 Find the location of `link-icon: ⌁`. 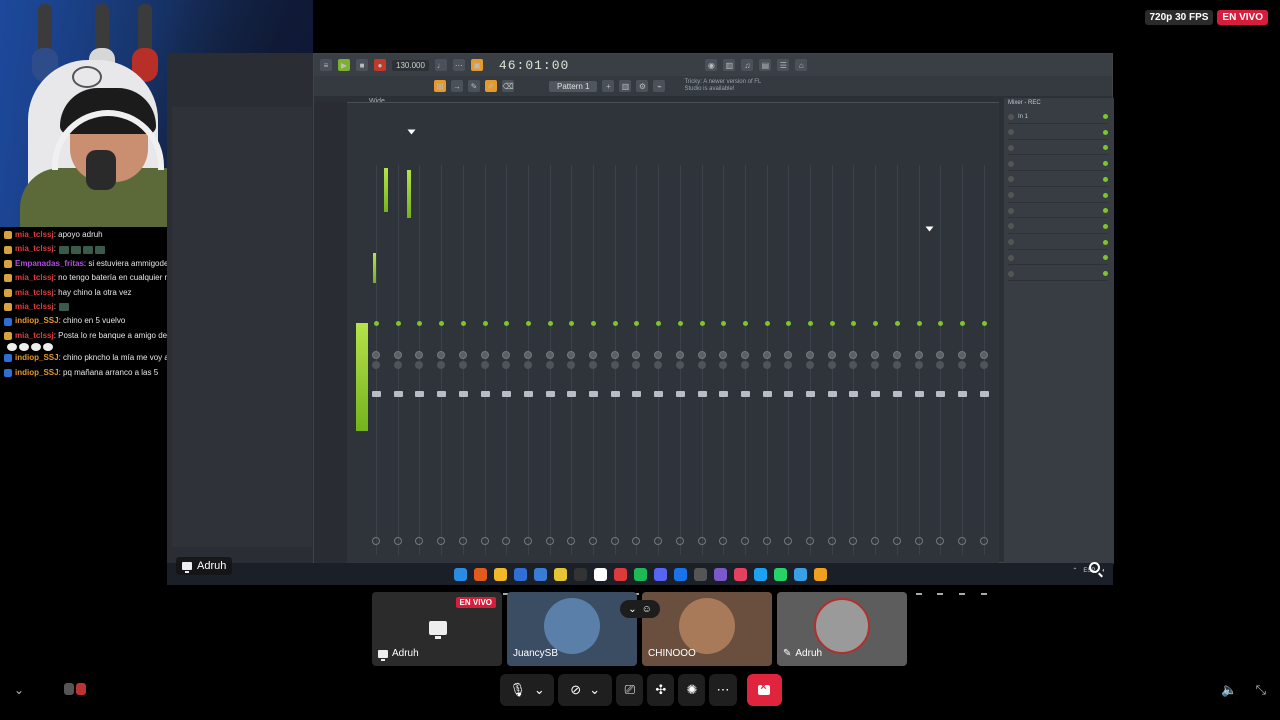

link-icon: ⌁ is located at coordinates (659, 86).